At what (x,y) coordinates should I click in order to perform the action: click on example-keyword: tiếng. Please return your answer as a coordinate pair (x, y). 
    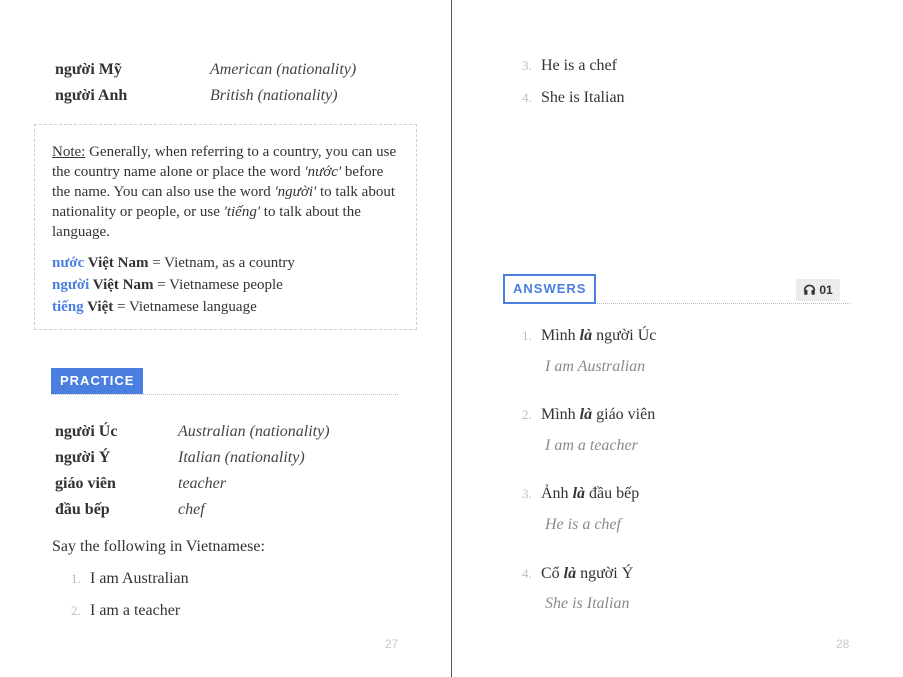
    Looking at the image, I should click on (68, 307).